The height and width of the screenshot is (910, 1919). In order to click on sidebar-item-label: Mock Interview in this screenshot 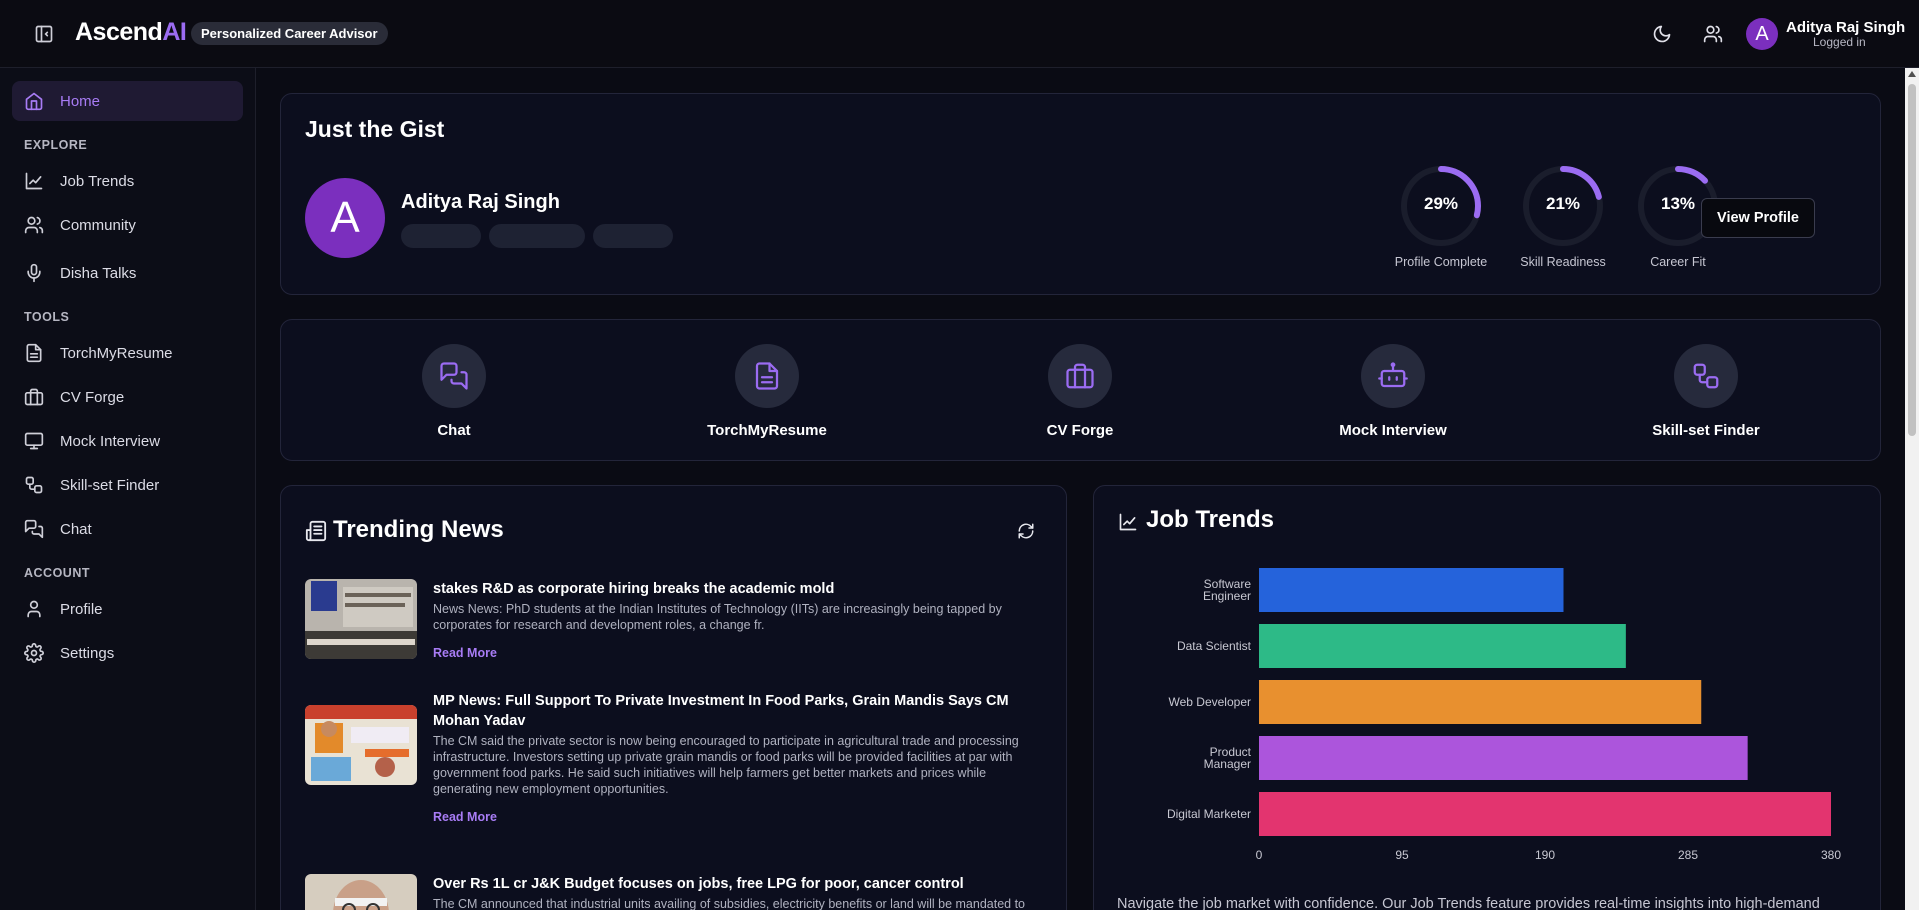, I will do `click(110, 441)`.